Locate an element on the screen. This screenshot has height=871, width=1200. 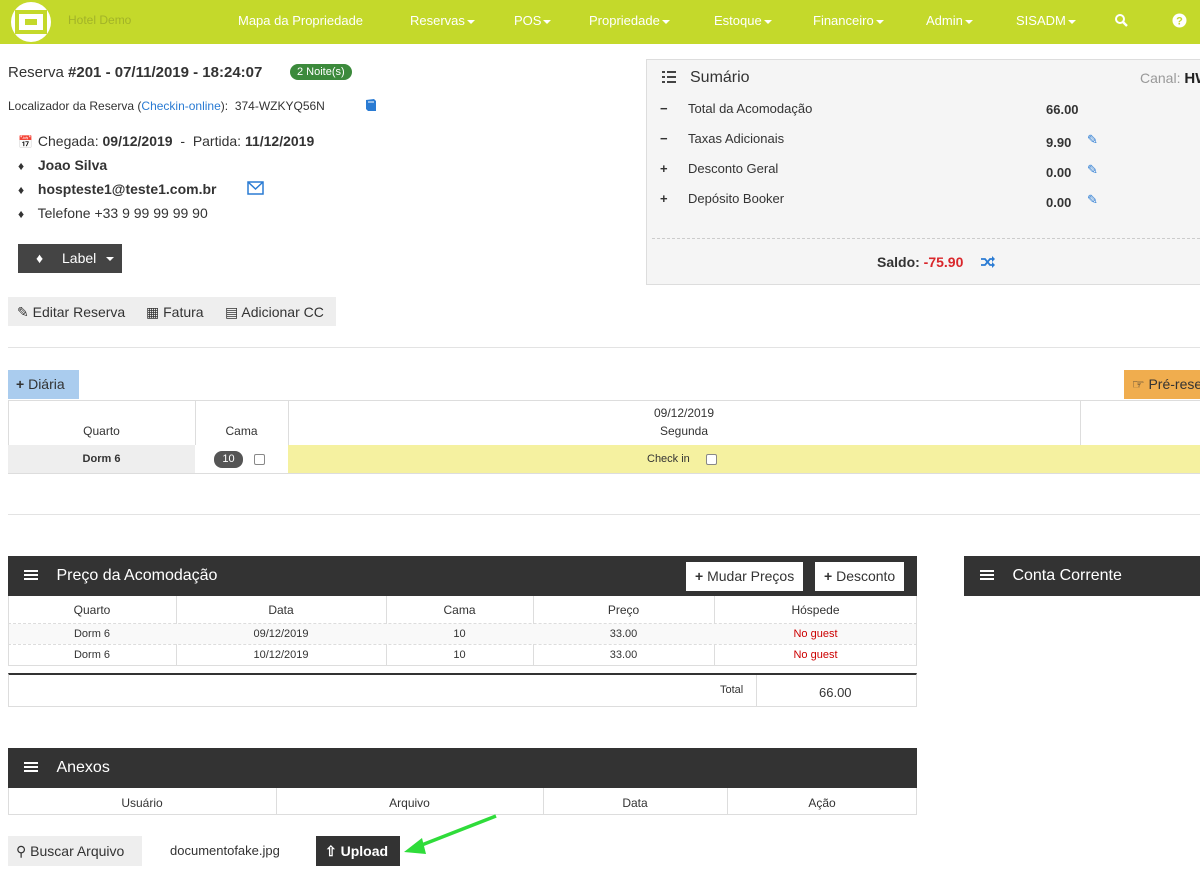
nav-sisadm: SISADM is located at coordinates (1046, 20).